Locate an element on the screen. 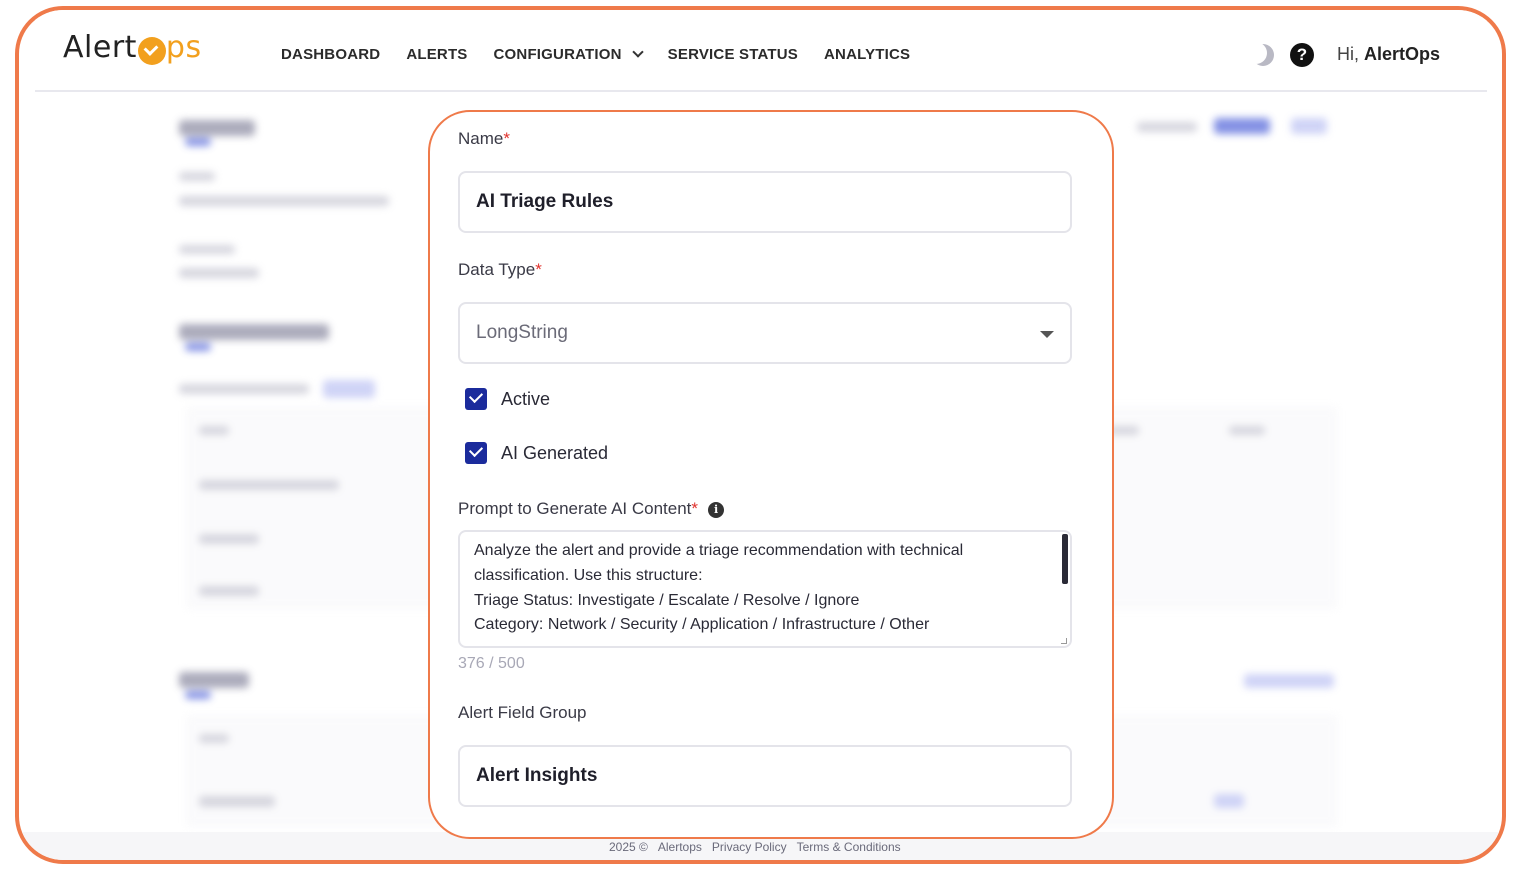  user-greeting: Hi, AlertOps is located at coordinates (1388, 54).